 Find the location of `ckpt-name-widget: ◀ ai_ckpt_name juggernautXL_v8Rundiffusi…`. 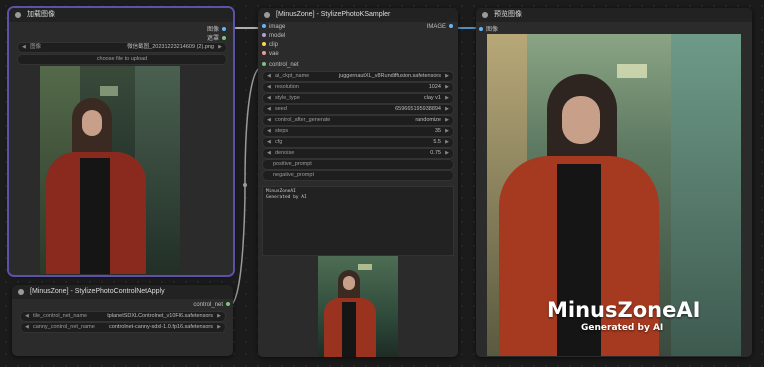

ckpt-name-widget: ◀ ai_ckpt_name juggernautXL_v8Rundiffusi… is located at coordinates (358, 76).